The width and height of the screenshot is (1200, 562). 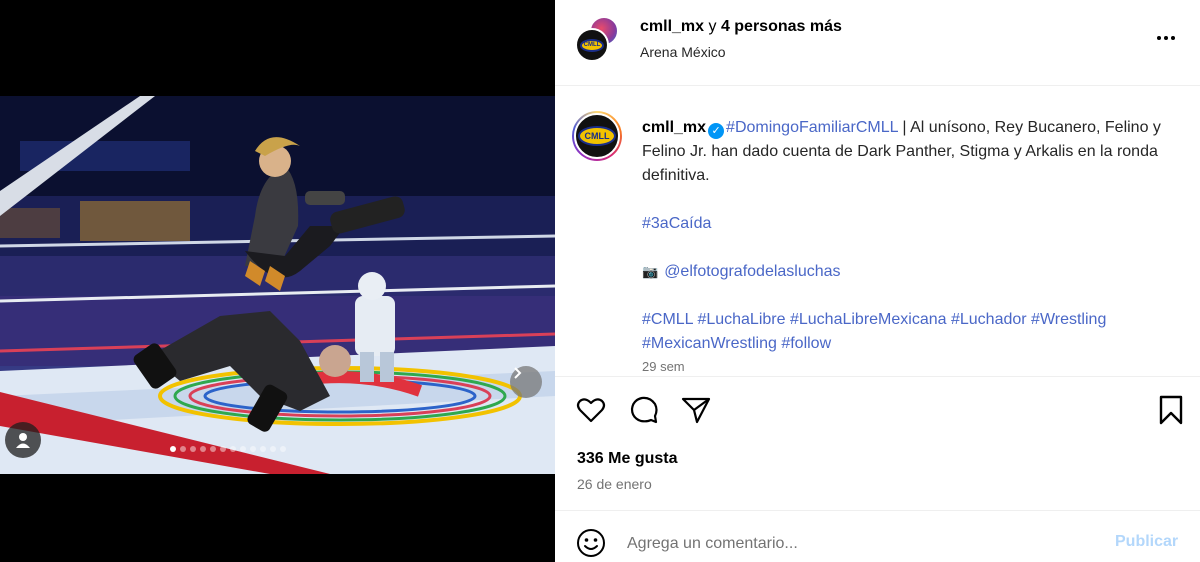 What do you see at coordinates (650, 271) in the screenshot?
I see `camera-icon: 📷` at bounding box center [650, 271].